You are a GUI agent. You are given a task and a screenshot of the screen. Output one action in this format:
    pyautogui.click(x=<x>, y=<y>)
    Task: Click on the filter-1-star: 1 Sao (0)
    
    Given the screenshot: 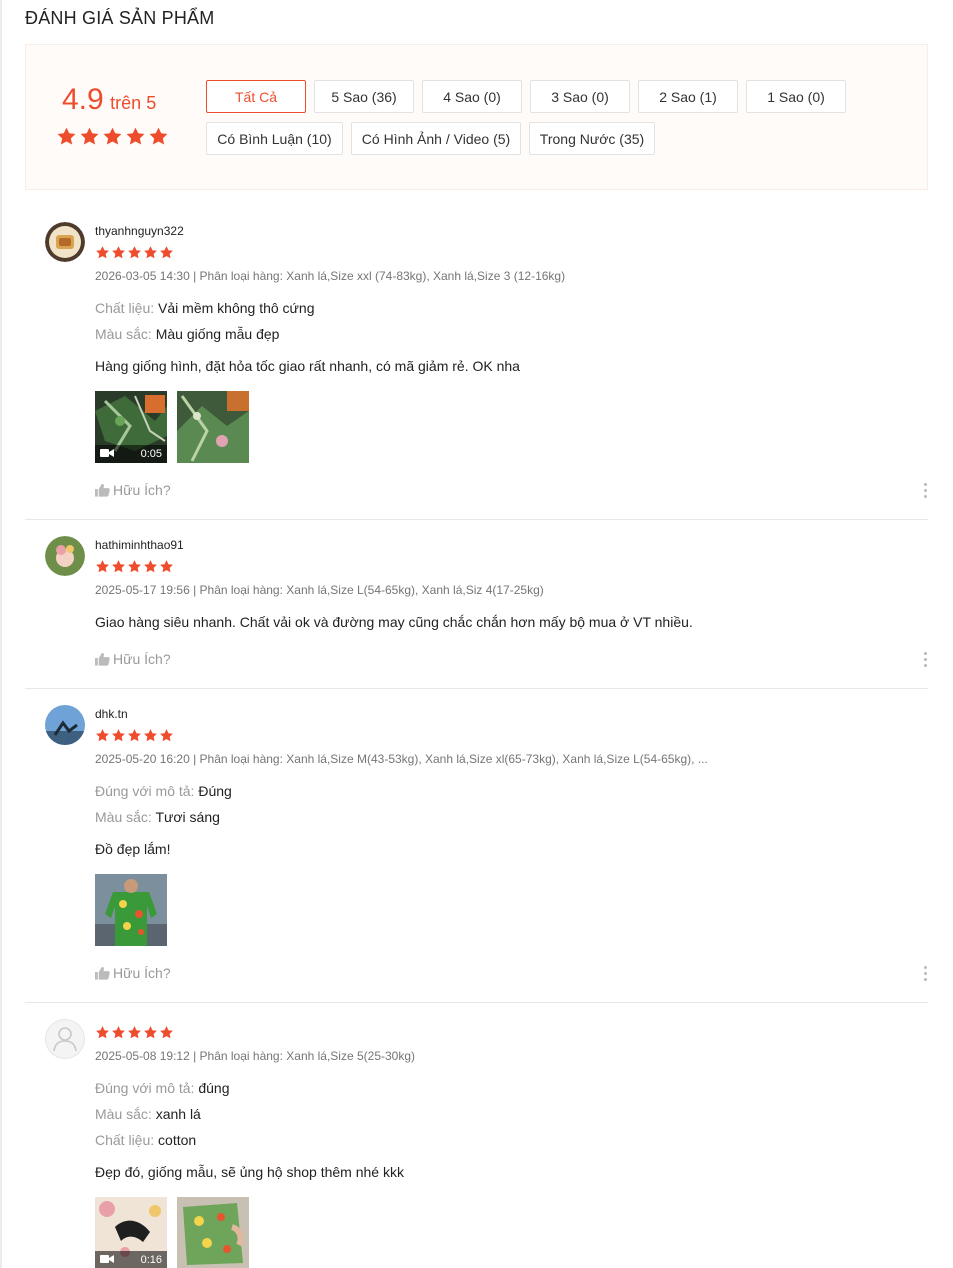 What is the action you would take?
    pyautogui.click(x=796, y=96)
    